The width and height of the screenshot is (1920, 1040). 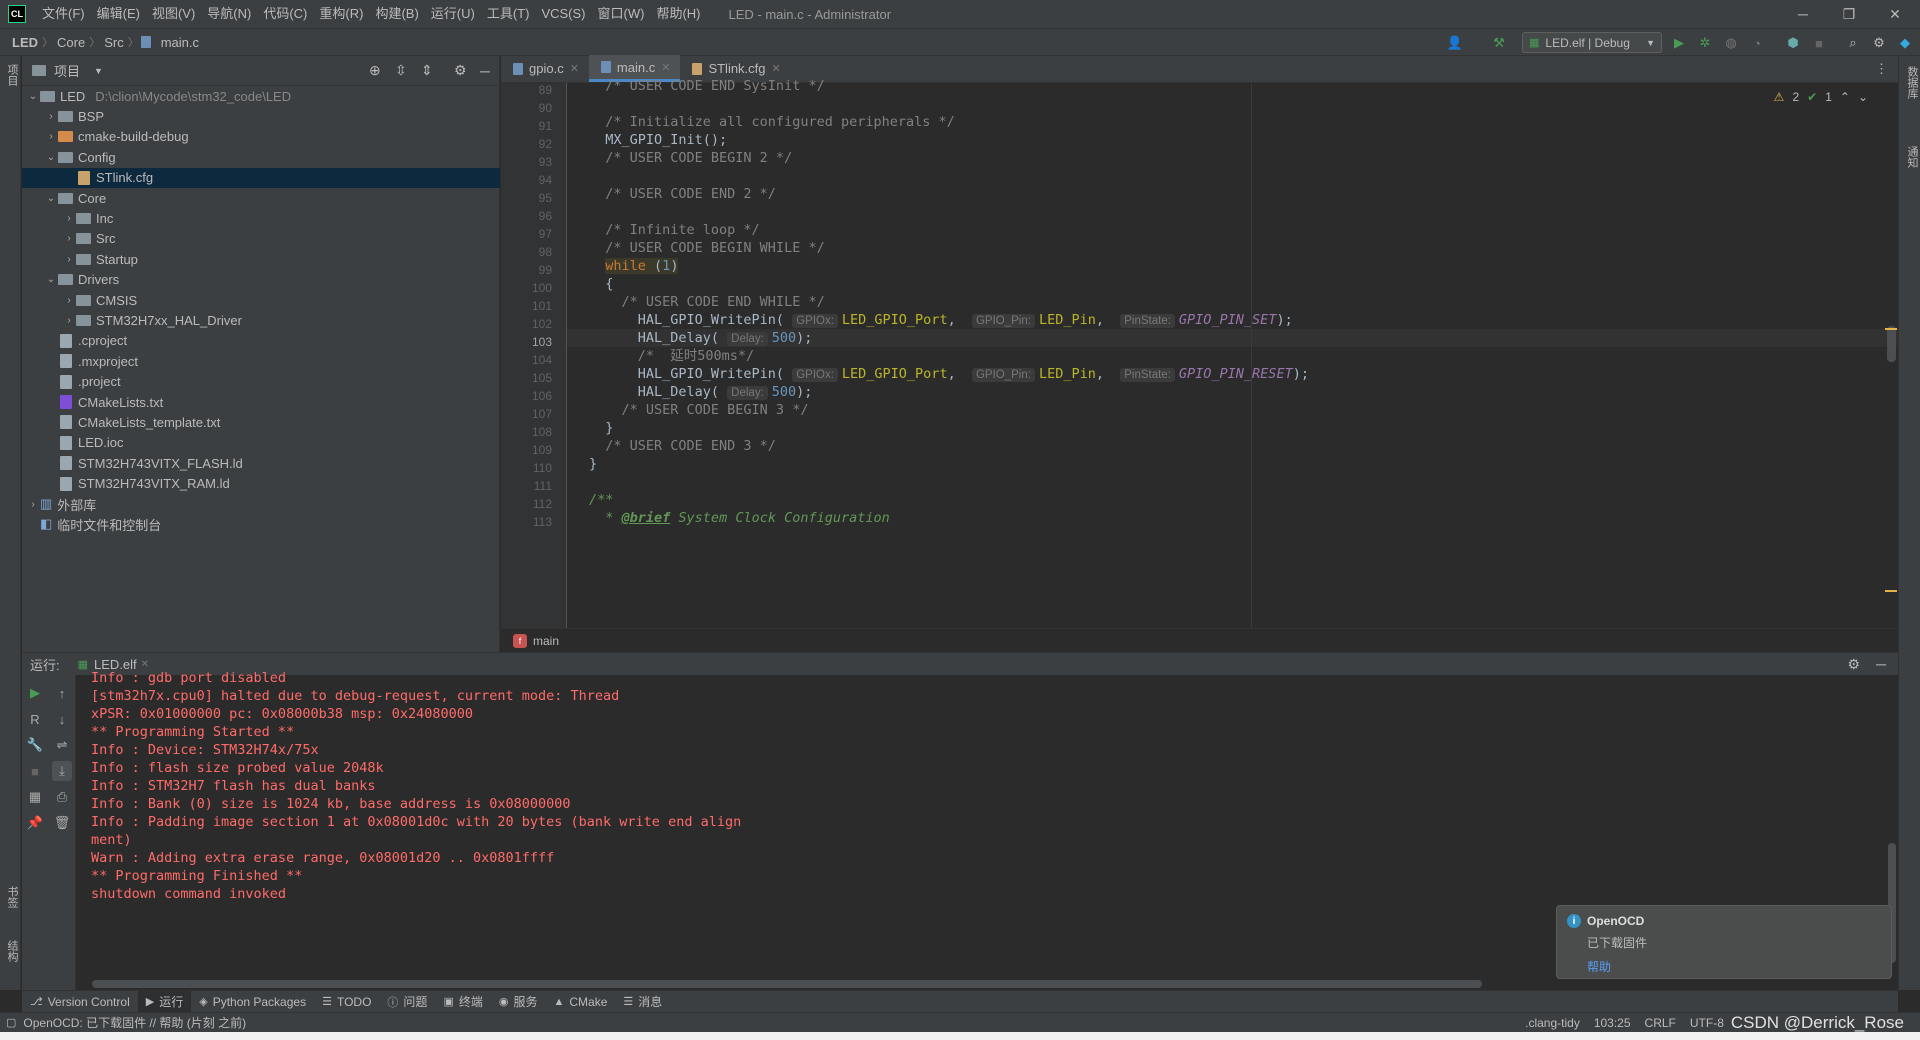 What do you see at coordinates (62, 719) in the screenshot?
I see `arrow-down-icon: ↓` at bounding box center [62, 719].